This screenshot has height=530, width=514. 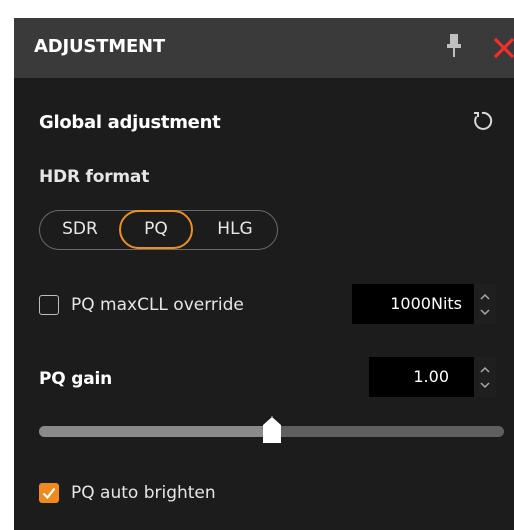 I want to click on checkmark-icon, so click(x=49, y=493).